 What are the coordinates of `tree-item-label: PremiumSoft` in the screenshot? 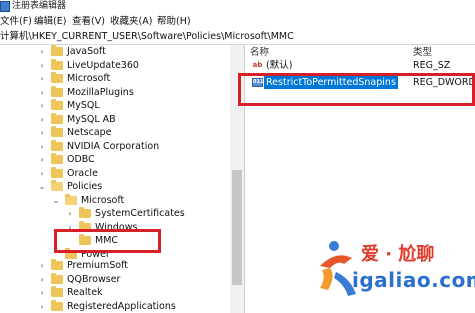 It's located at (98, 265).